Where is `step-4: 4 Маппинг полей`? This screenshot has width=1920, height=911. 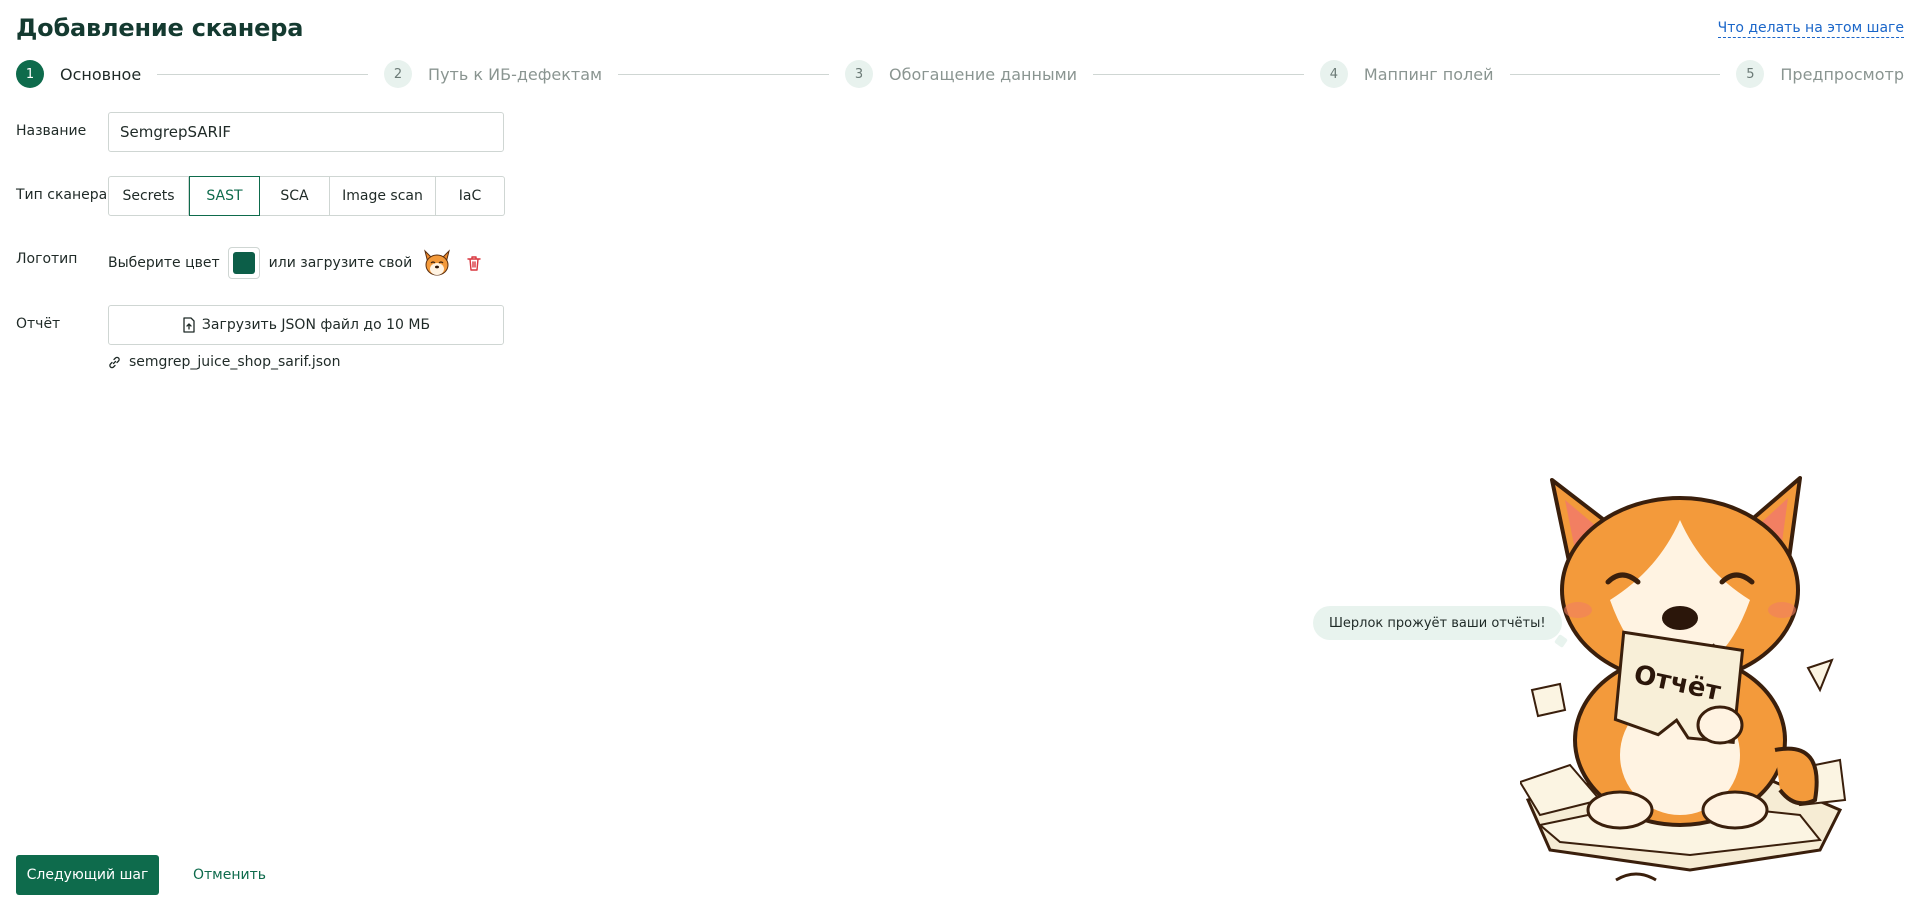
step-4: 4 Маппинг полей is located at coordinates (1406, 74).